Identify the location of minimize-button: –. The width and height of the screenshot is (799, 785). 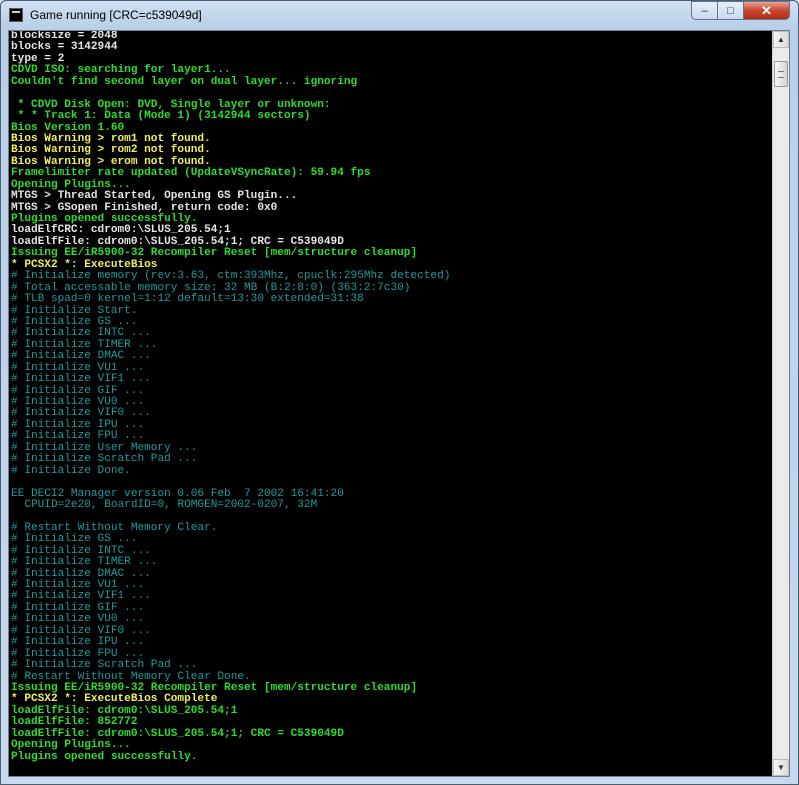
(704, 10).